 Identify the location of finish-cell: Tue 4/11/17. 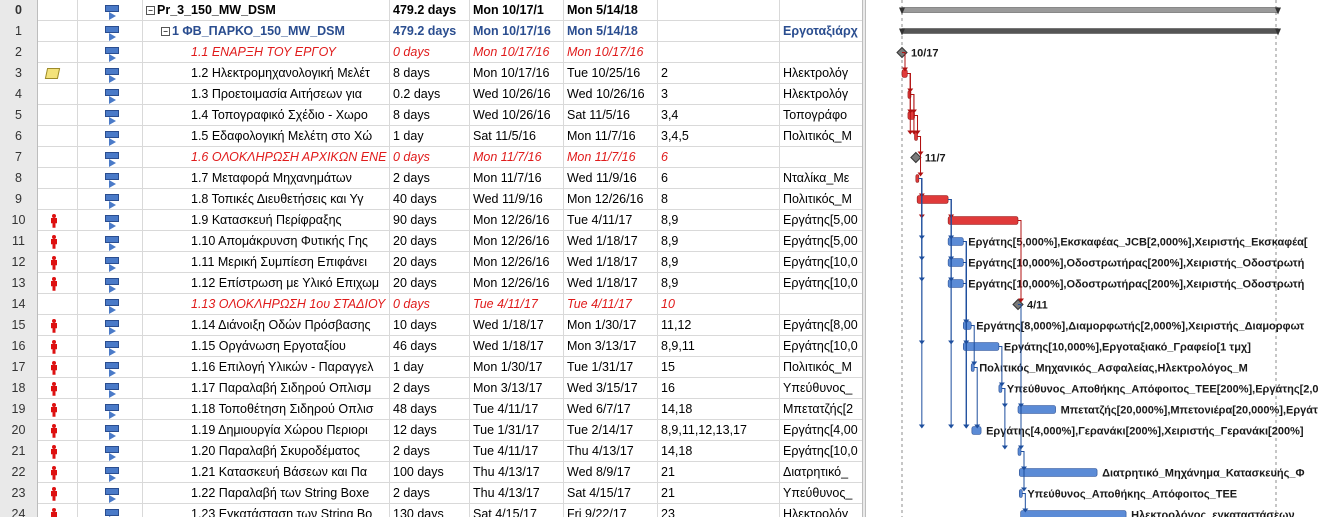
(611, 220).